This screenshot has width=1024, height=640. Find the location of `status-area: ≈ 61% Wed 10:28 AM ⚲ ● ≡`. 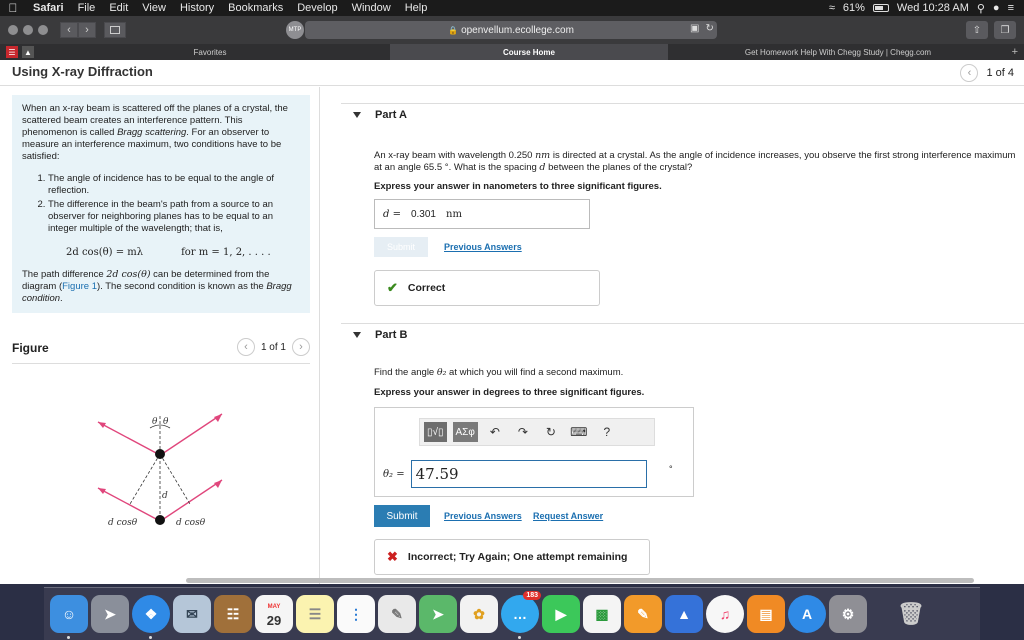

status-area: ≈ 61% Wed 10:28 AM ⚲ ● ≡ is located at coordinates (926, 8).